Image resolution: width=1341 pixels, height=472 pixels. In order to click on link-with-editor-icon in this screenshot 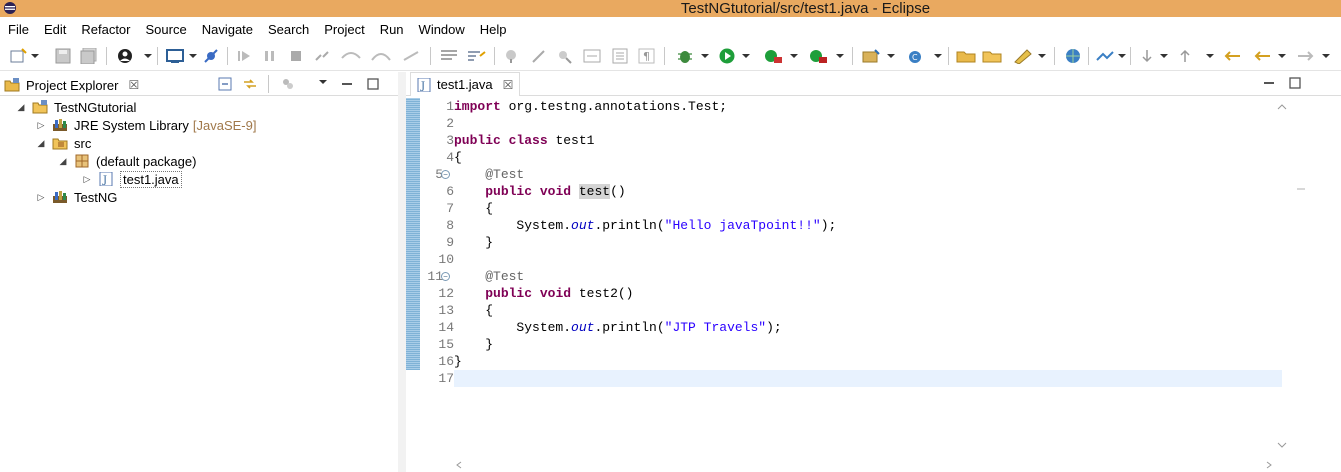, I will do `click(250, 84)`.